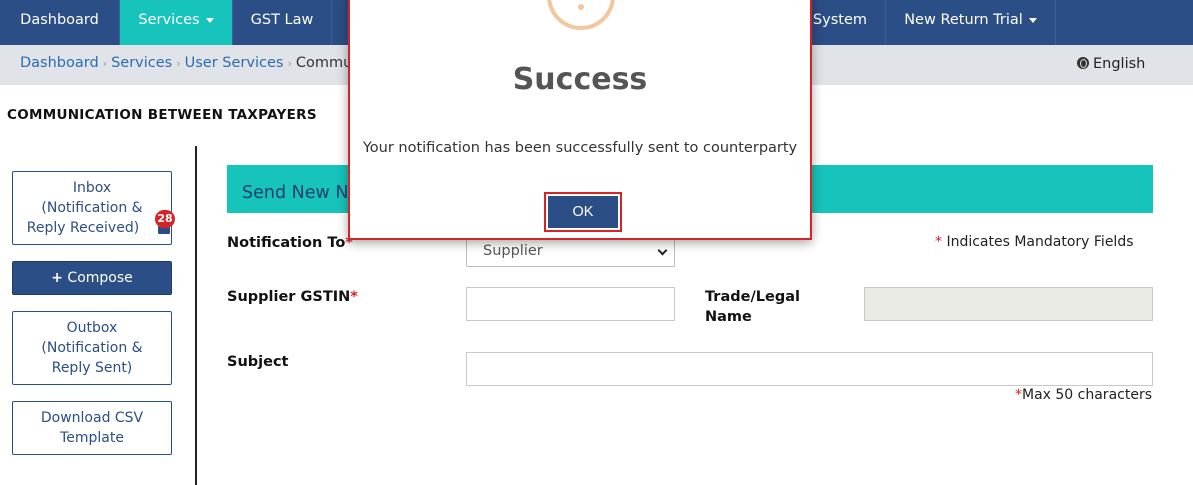  Describe the element at coordinates (570, 251) in the screenshot. I see `notification-to-select: Supplier` at that location.